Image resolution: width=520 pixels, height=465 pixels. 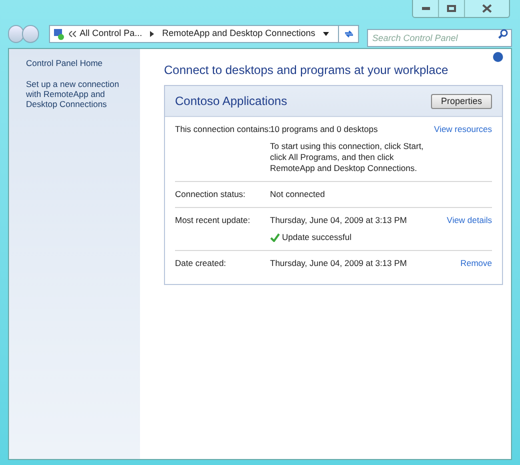 I want to click on action-link: Remove, so click(x=476, y=263).